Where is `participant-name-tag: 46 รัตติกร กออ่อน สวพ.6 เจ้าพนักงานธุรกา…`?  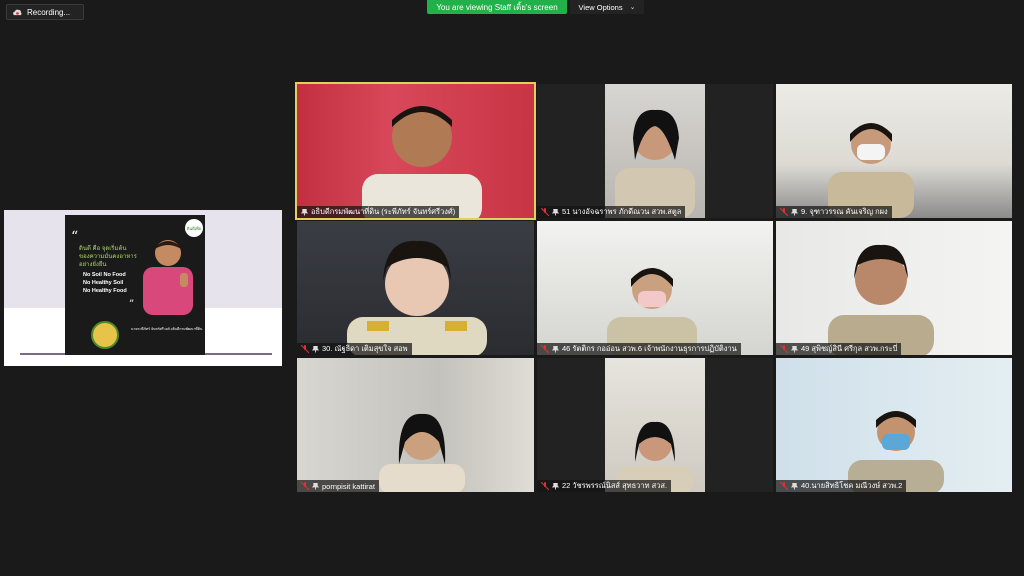 participant-name-tag: 46 รัตติกร กออ่อน สวพ.6 เจ้าพนักงานธุรกา… is located at coordinates (639, 349).